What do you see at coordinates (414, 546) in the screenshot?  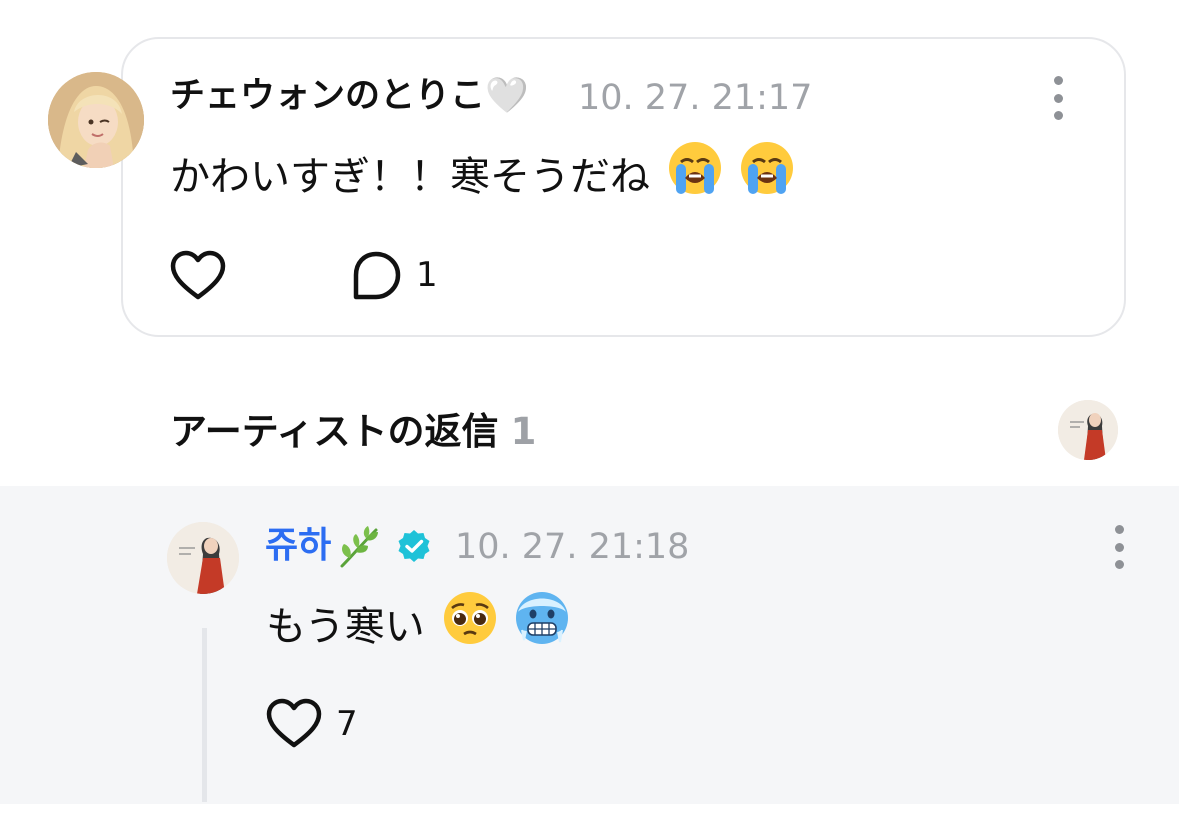 I see `verified-badge-icon` at bounding box center [414, 546].